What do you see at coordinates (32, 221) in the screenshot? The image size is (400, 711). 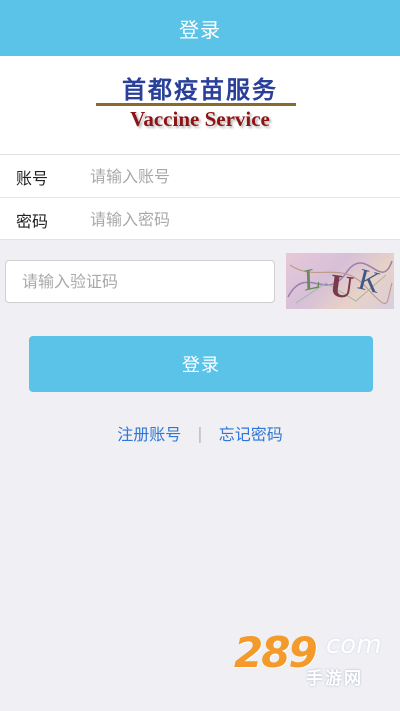 I see `password-label: 密码` at bounding box center [32, 221].